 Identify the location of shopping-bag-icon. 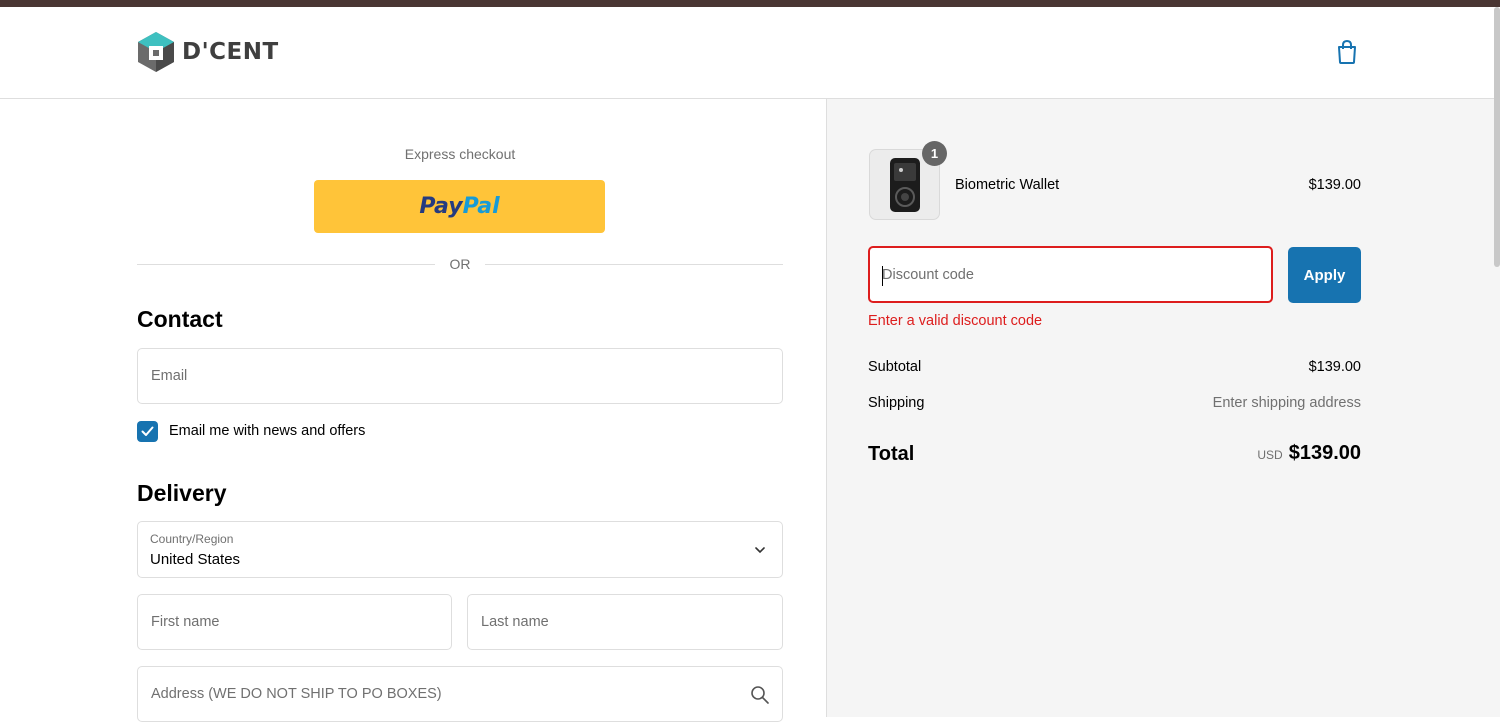
(1347, 52).